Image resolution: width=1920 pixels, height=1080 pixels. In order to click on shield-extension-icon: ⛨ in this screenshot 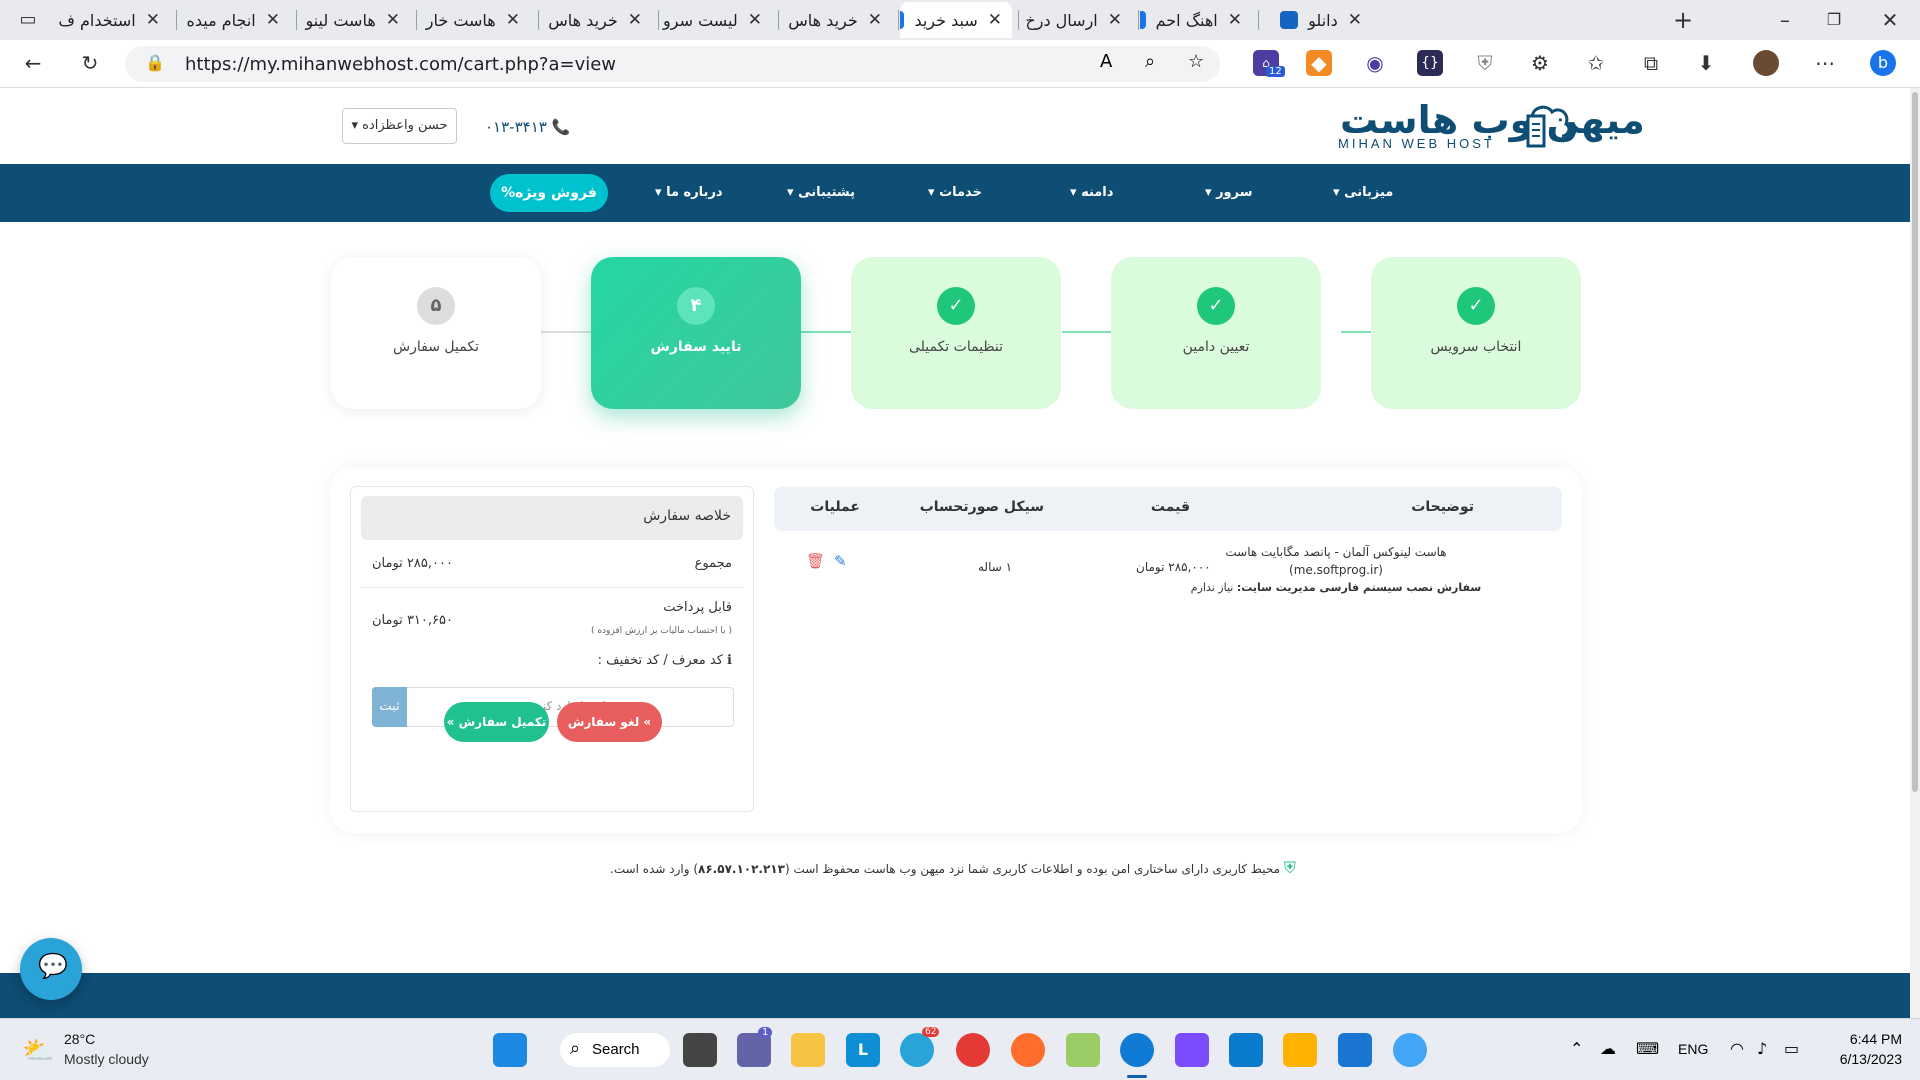, I will do `click(1485, 63)`.